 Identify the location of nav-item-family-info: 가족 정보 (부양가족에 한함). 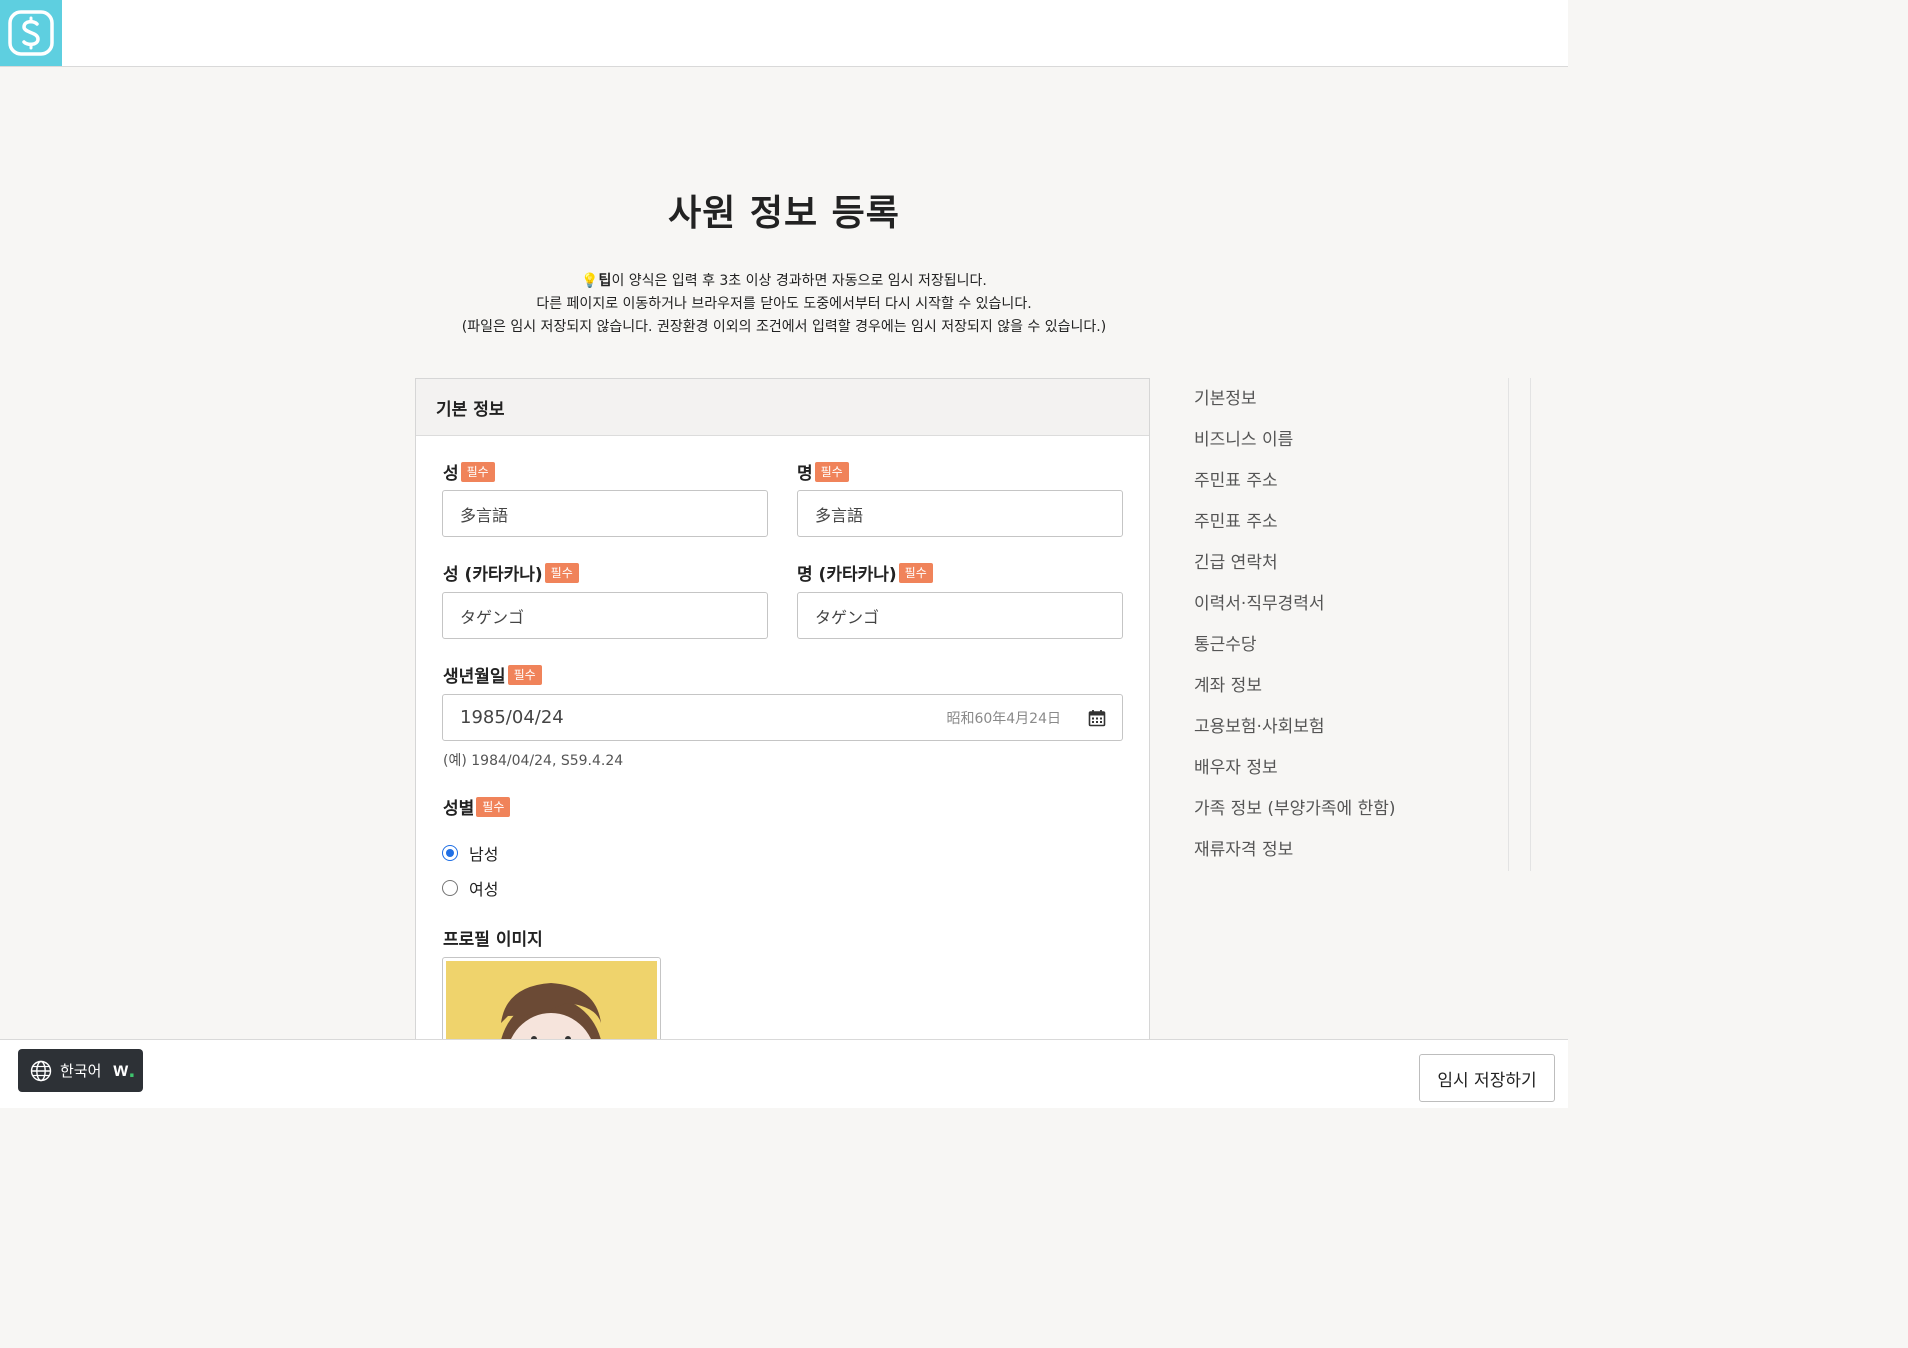
(1295, 818).